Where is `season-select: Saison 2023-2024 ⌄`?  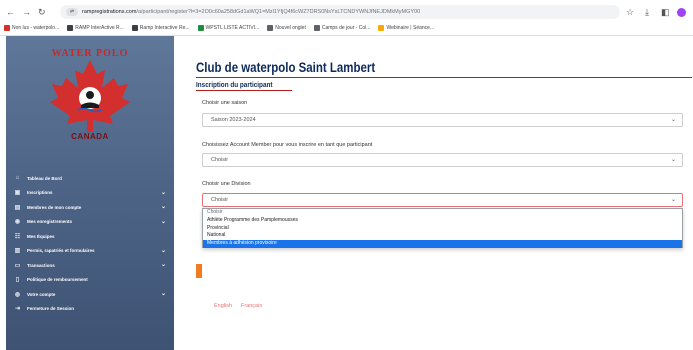
season-select: Saison 2023-2024 ⌄ is located at coordinates (442, 120).